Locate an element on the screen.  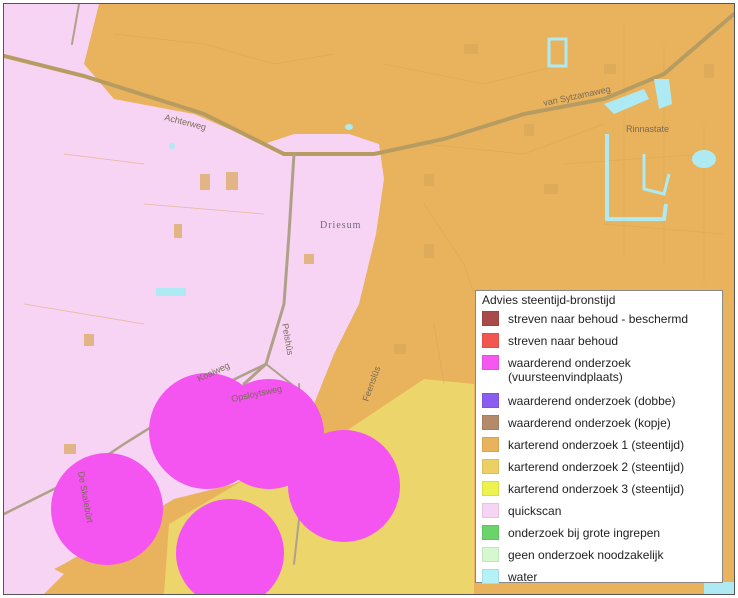
legend-label: karterend onderzoek 3 (steentijd) is located at coordinates (596, 489).